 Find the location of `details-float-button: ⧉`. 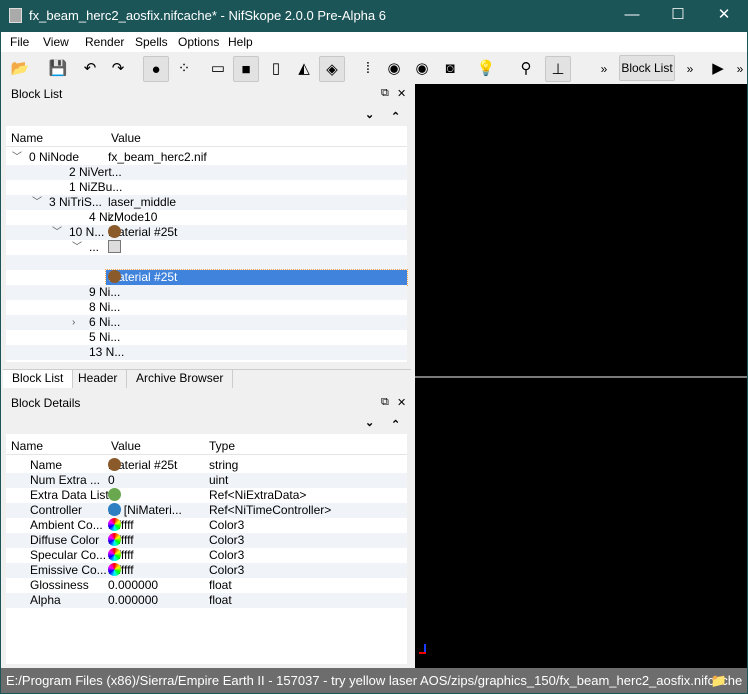

details-float-button: ⧉ is located at coordinates (385, 402).